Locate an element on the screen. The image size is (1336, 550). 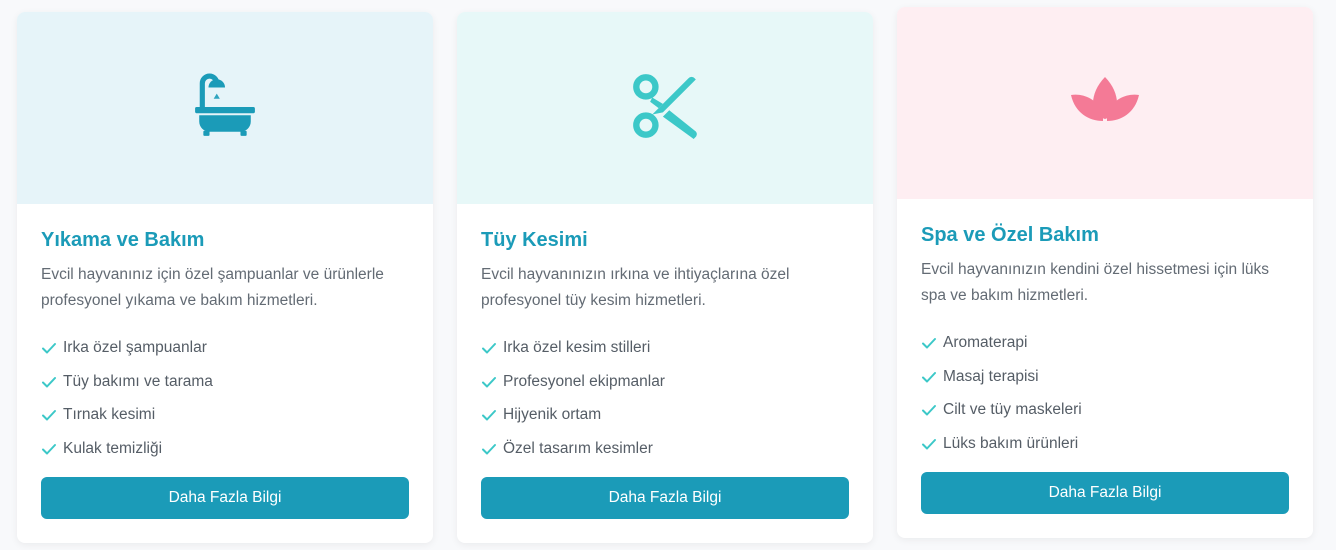
feature-item: Cilt ve tüy maskeleri is located at coordinates (1105, 410).